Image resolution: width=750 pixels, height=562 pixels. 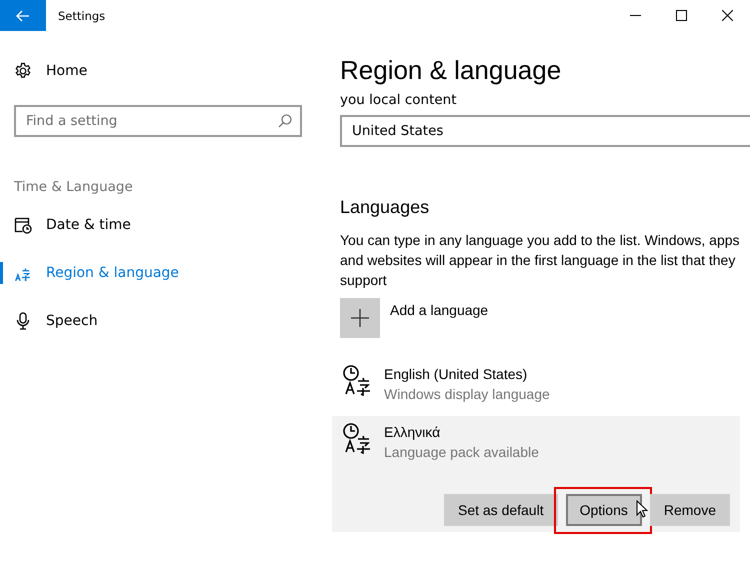 What do you see at coordinates (23, 71) in the screenshot?
I see `gear-icon` at bounding box center [23, 71].